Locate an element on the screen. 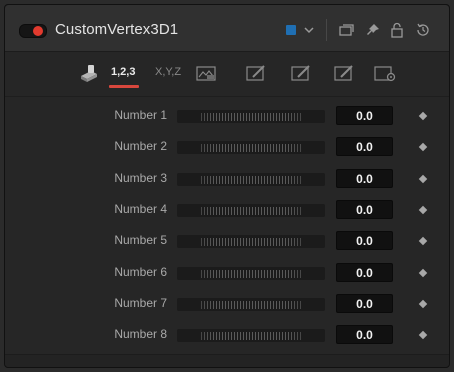 The width and height of the screenshot is (454, 372). number-control-row: Number 3 0.0 is located at coordinates (228, 179).